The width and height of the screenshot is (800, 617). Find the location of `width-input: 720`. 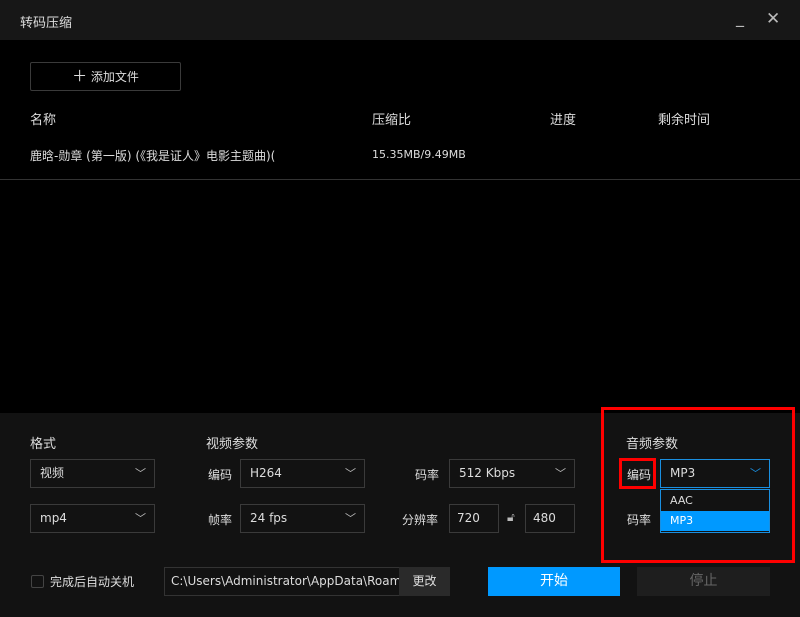

width-input: 720 is located at coordinates (474, 518).